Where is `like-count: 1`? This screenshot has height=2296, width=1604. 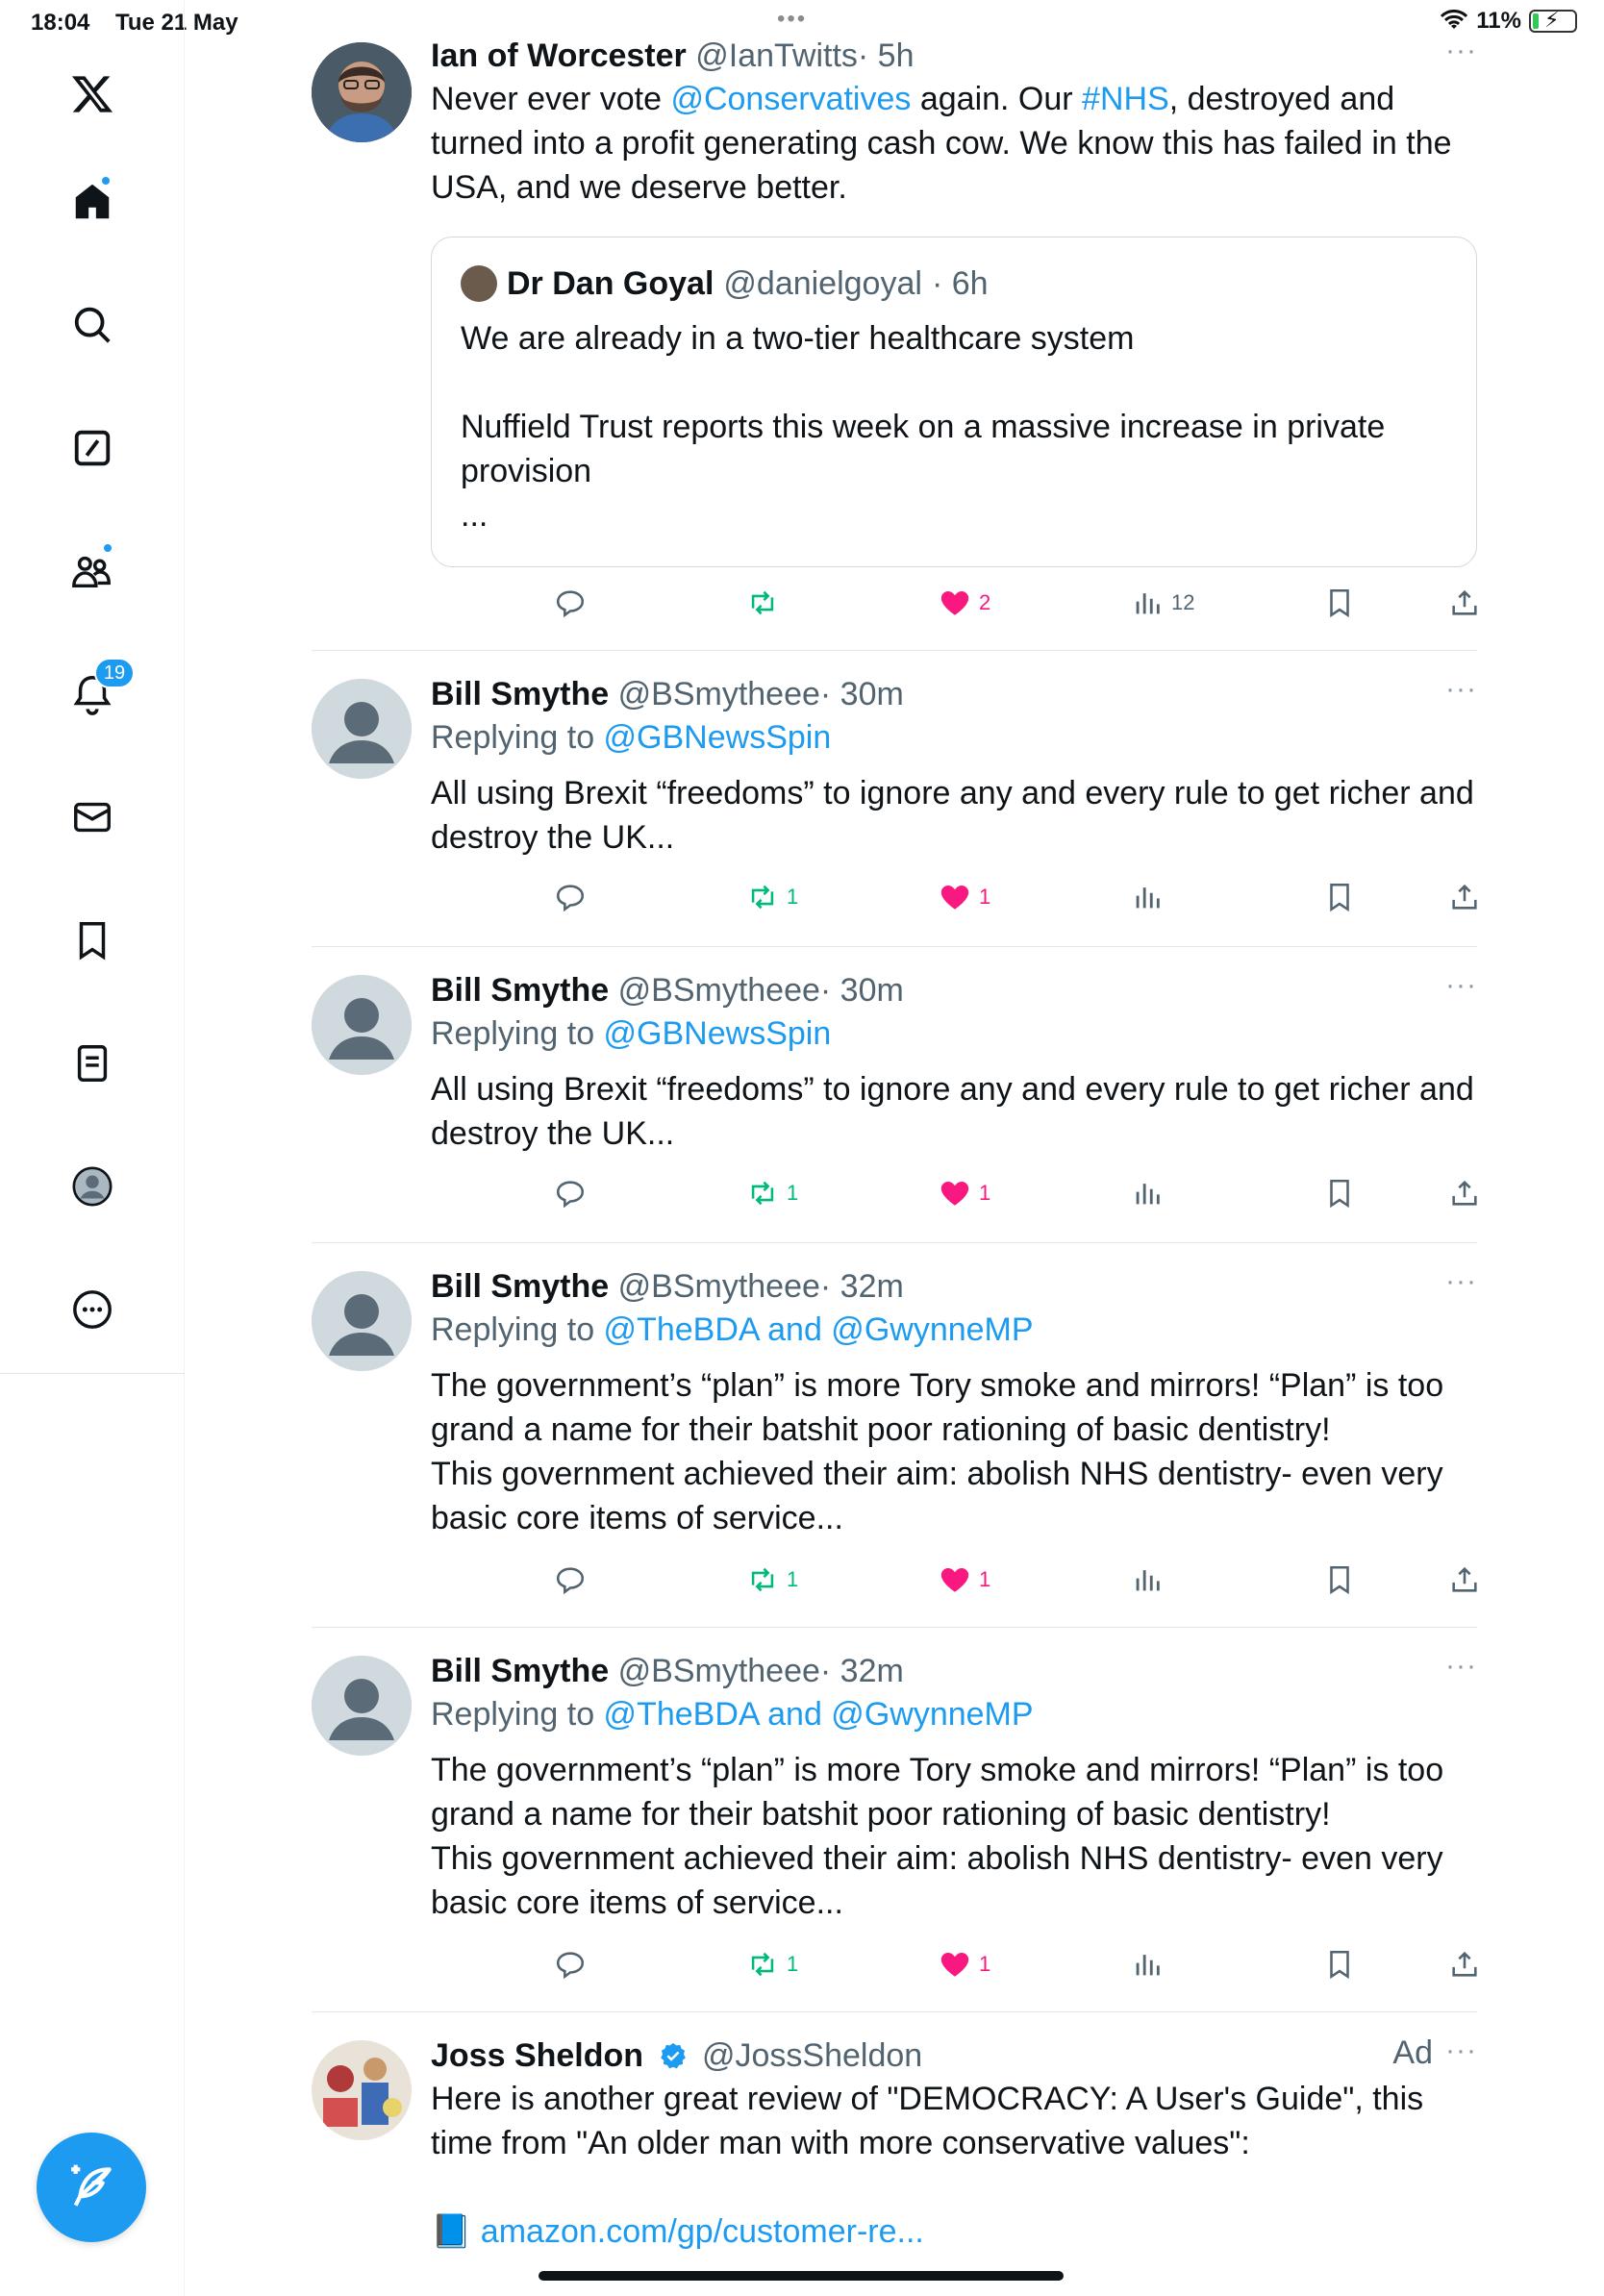 like-count: 1 is located at coordinates (985, 1579).